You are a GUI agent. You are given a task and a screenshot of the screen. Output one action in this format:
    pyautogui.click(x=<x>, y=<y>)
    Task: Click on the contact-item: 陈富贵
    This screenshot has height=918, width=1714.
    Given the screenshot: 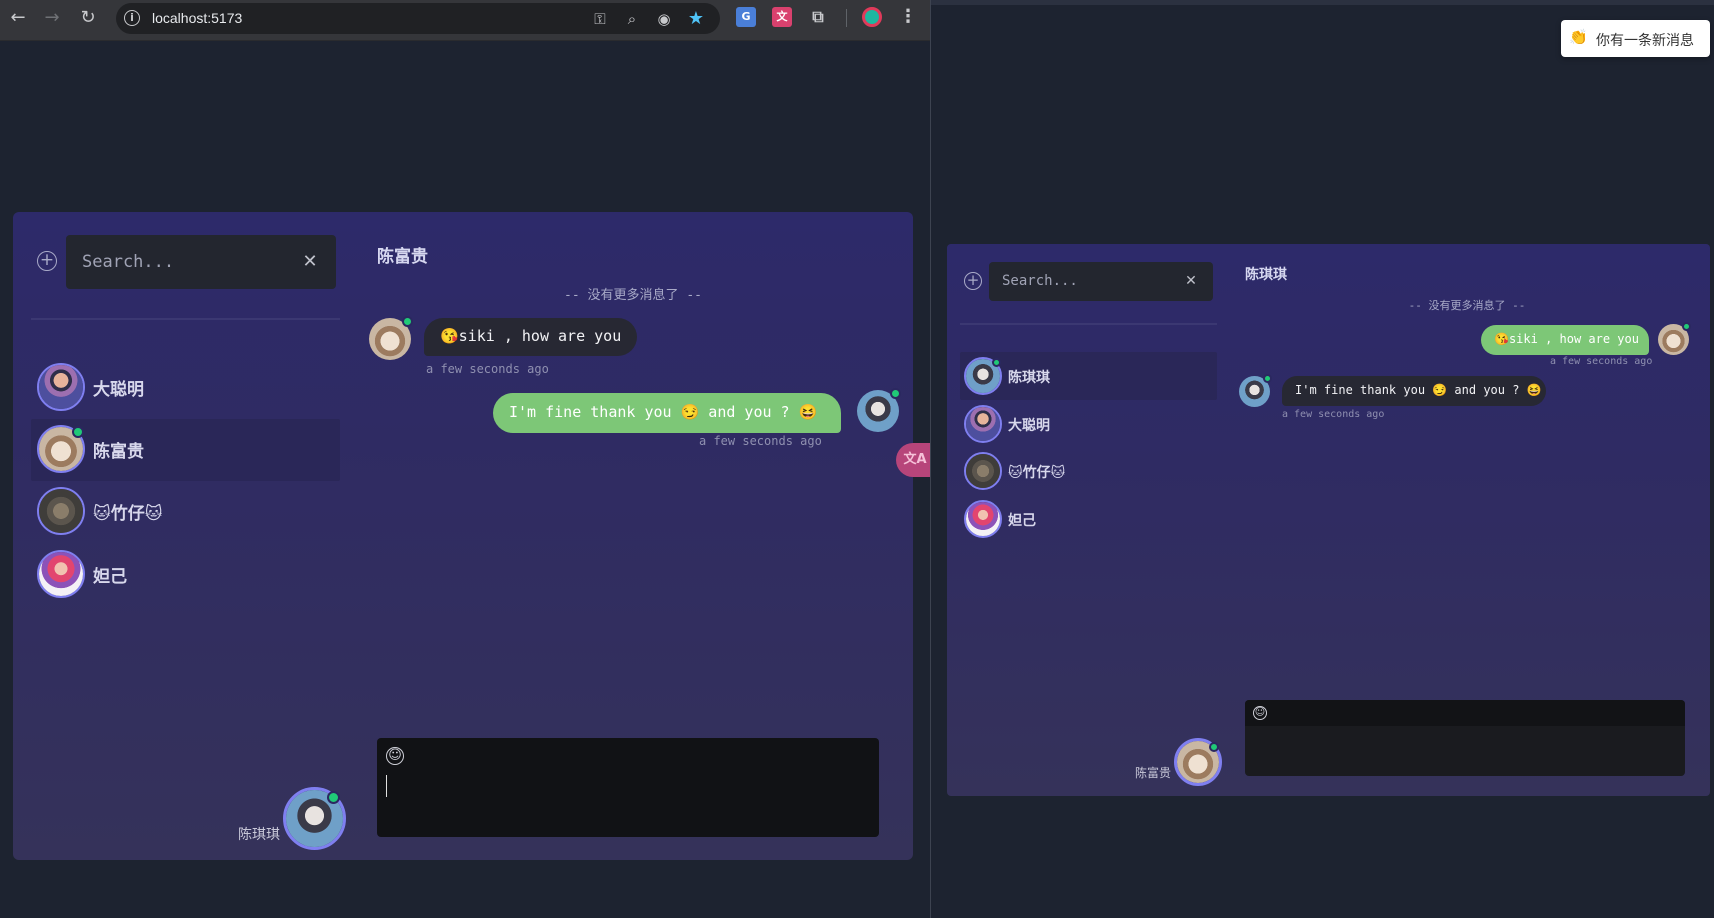 What is the action you would take?
    pyautogui.click(x=185, y=450)
    